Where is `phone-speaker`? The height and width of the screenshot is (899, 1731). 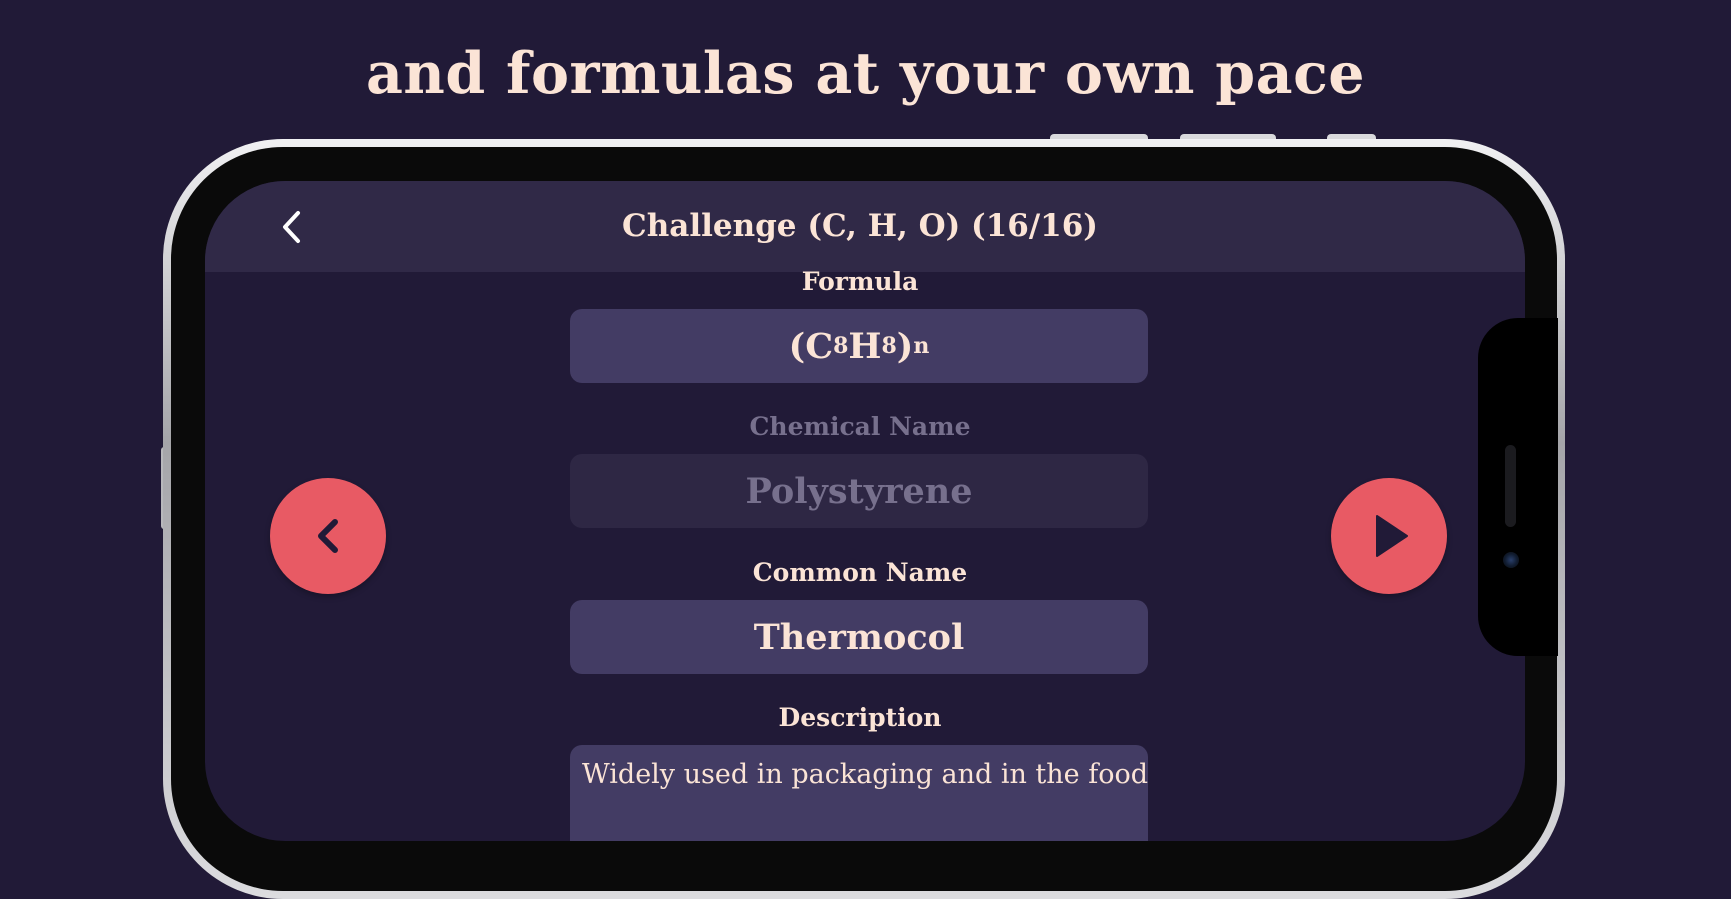
phone-speaker is located at coordinates (1510, 486).